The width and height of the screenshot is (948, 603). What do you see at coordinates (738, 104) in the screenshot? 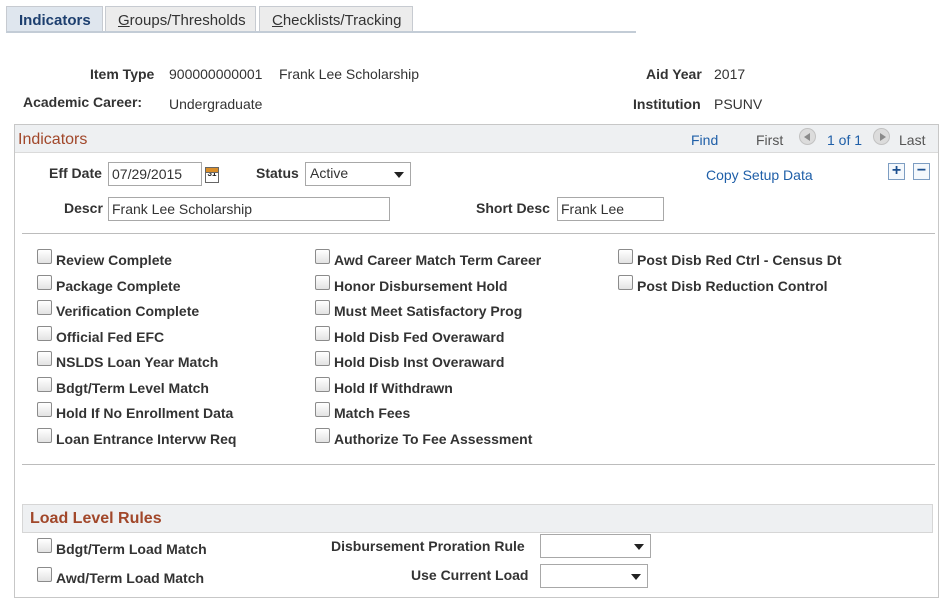
I see `institution-value: PSUNV` at bounding box center [738, 104].